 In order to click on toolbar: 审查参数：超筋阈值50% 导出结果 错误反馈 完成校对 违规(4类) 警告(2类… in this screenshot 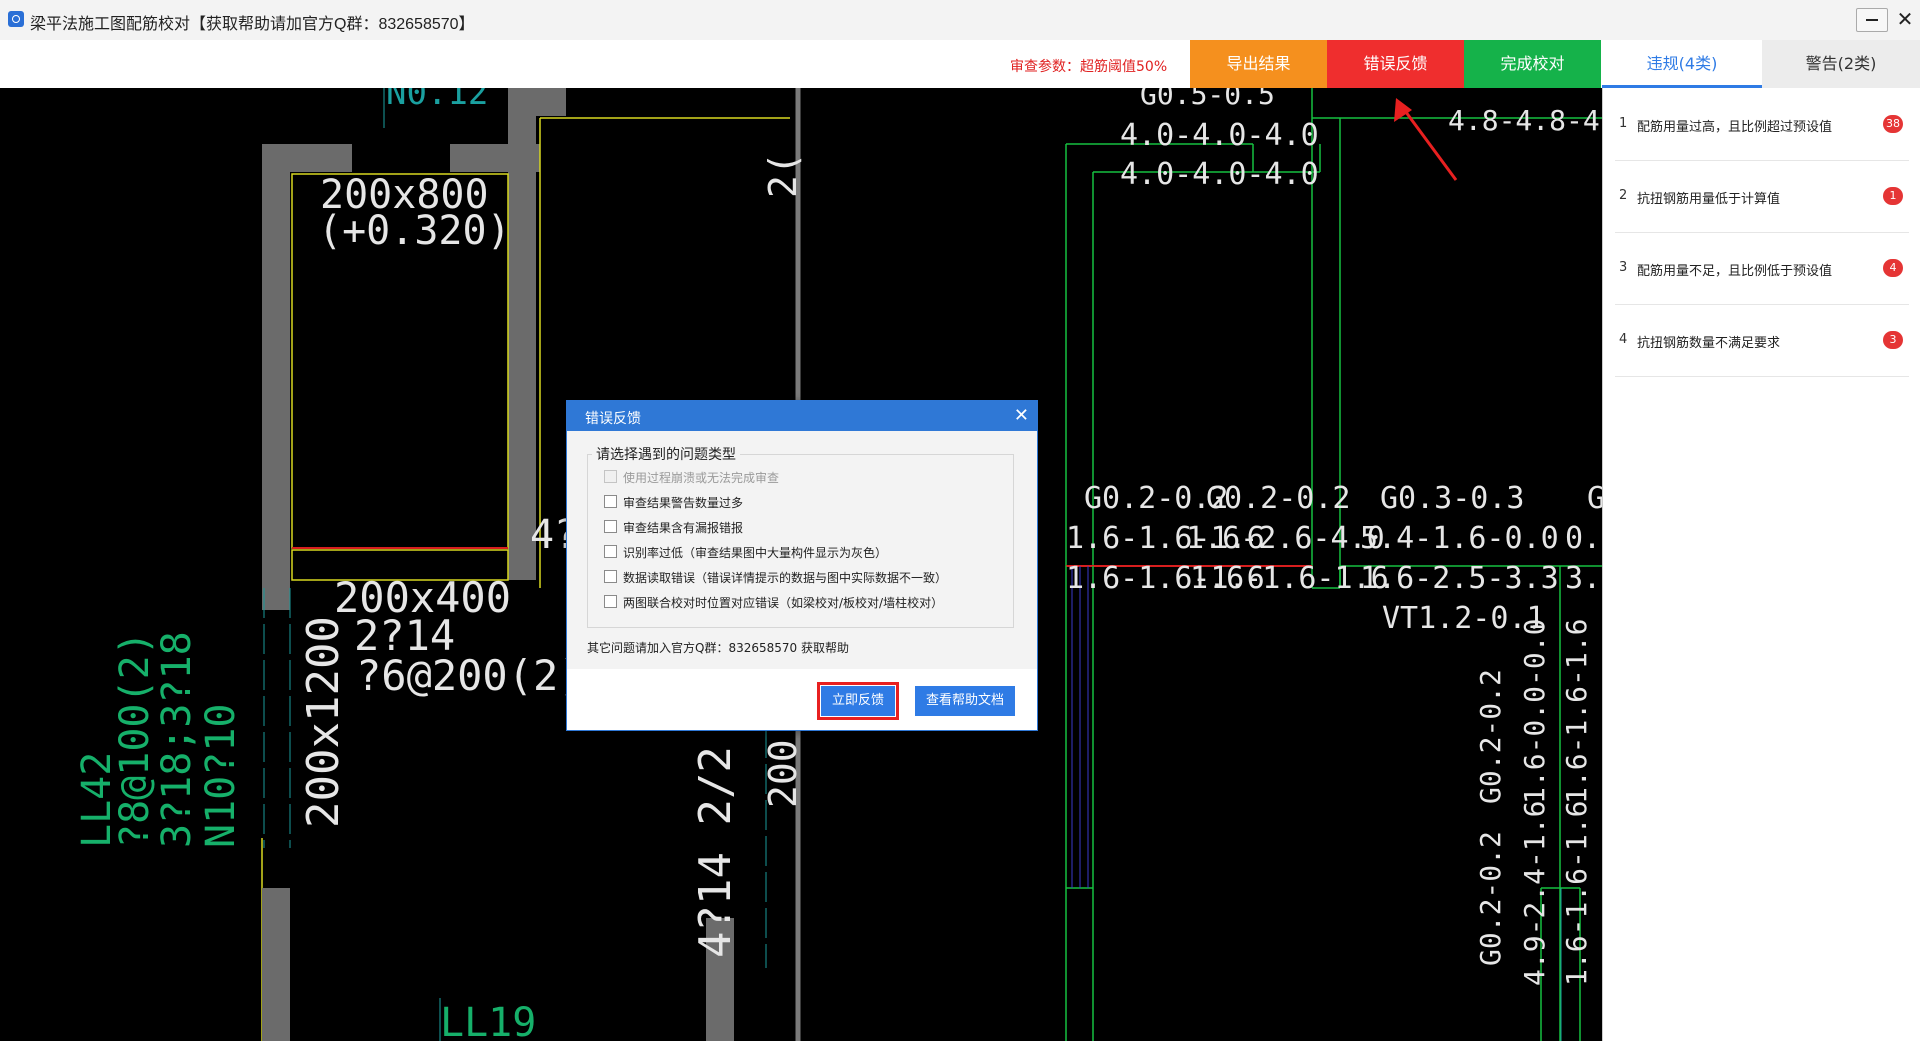, I will do `click(960, 64)`.